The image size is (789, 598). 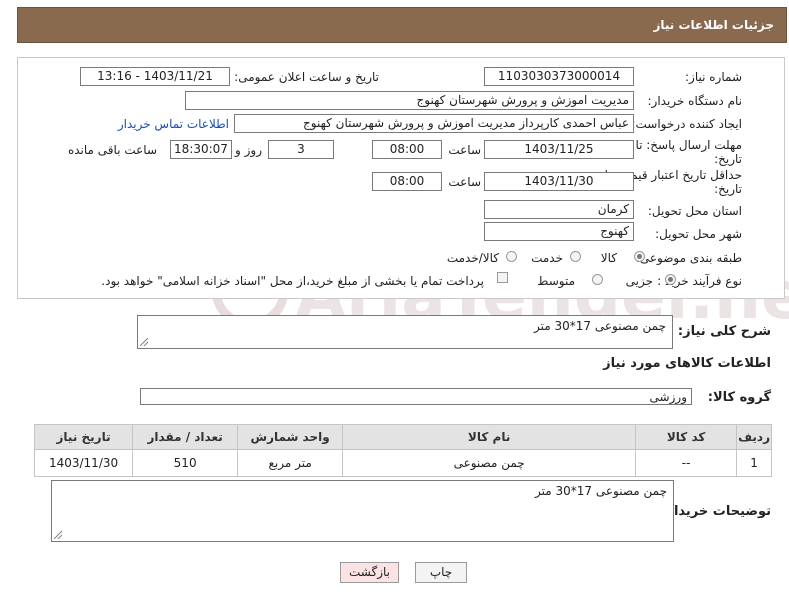 I want to click on validity-date-field: 1403/11/30, so click(x=559, y=181).